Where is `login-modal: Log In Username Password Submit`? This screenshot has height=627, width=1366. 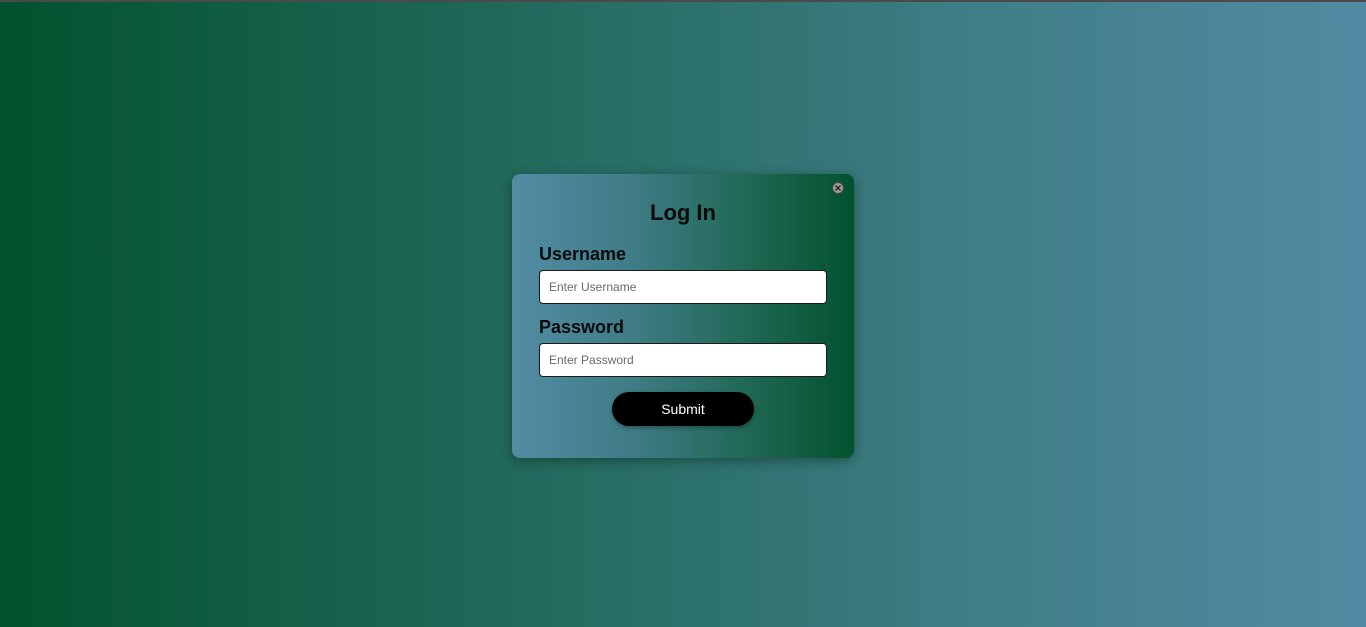 login-modal: Log In Username Password Submit is located at coordinates (683, 316).